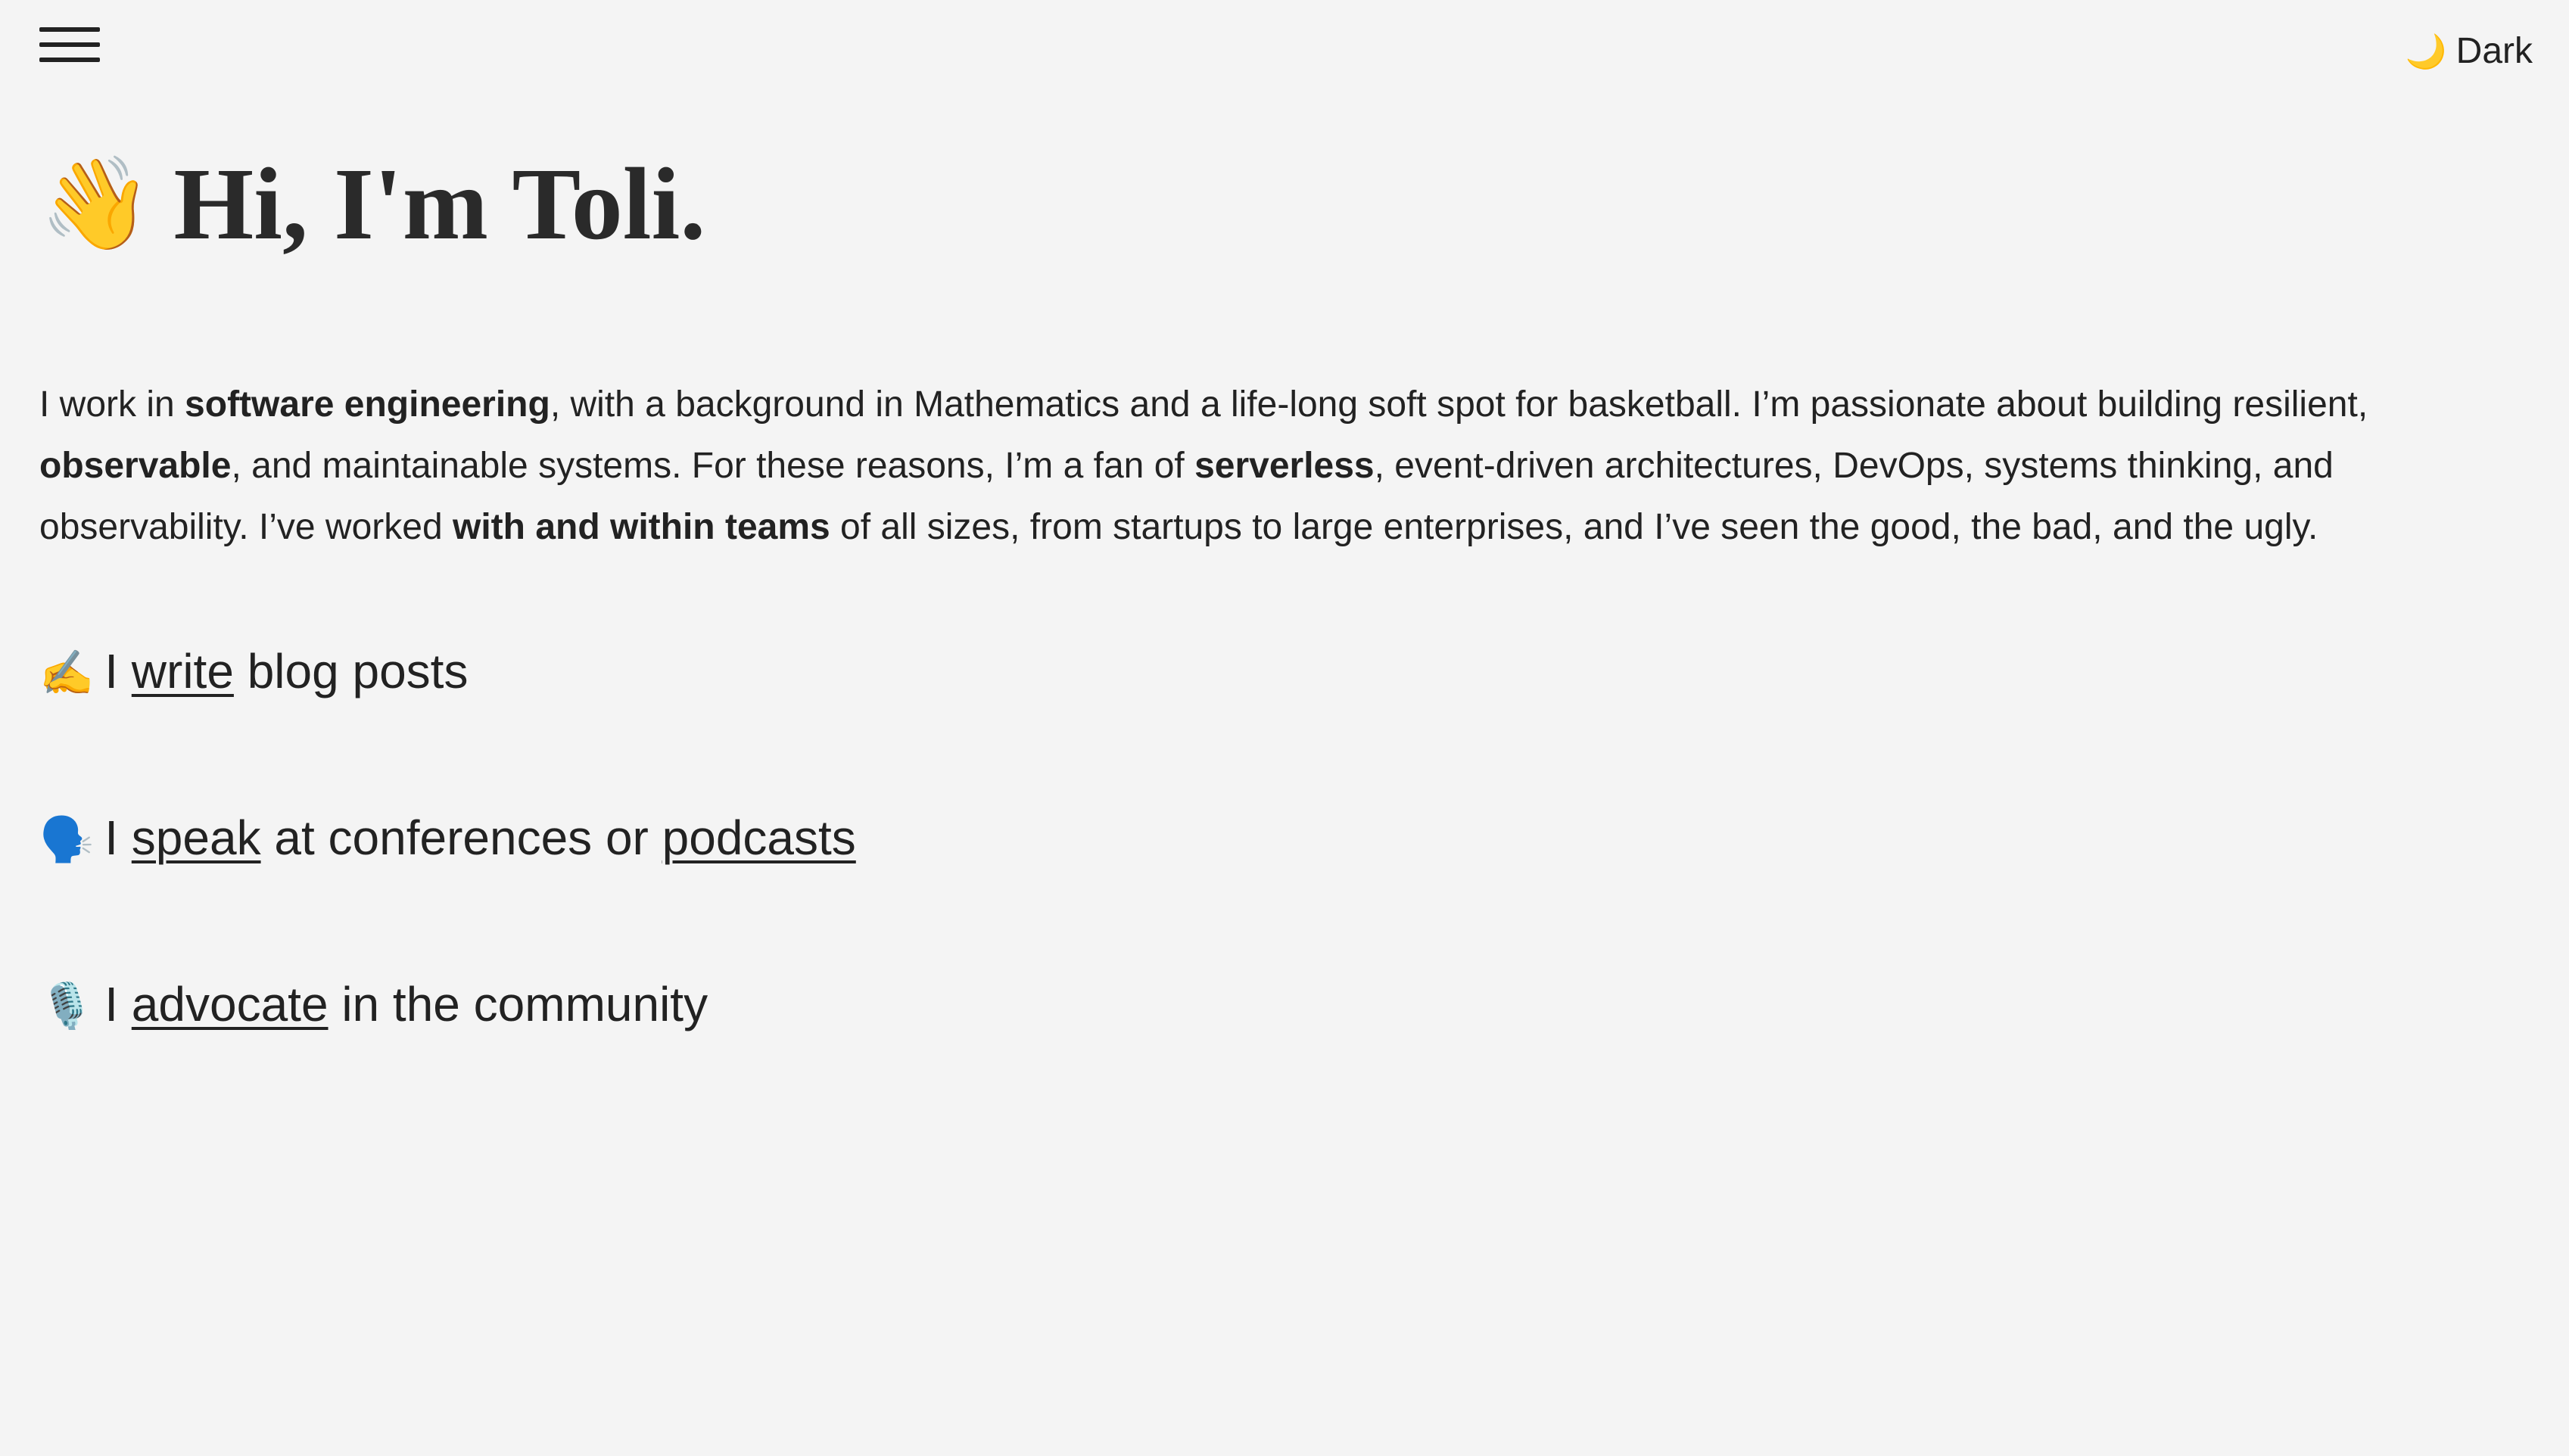  I want to click on menu-bar-middle, so click(69, 45).